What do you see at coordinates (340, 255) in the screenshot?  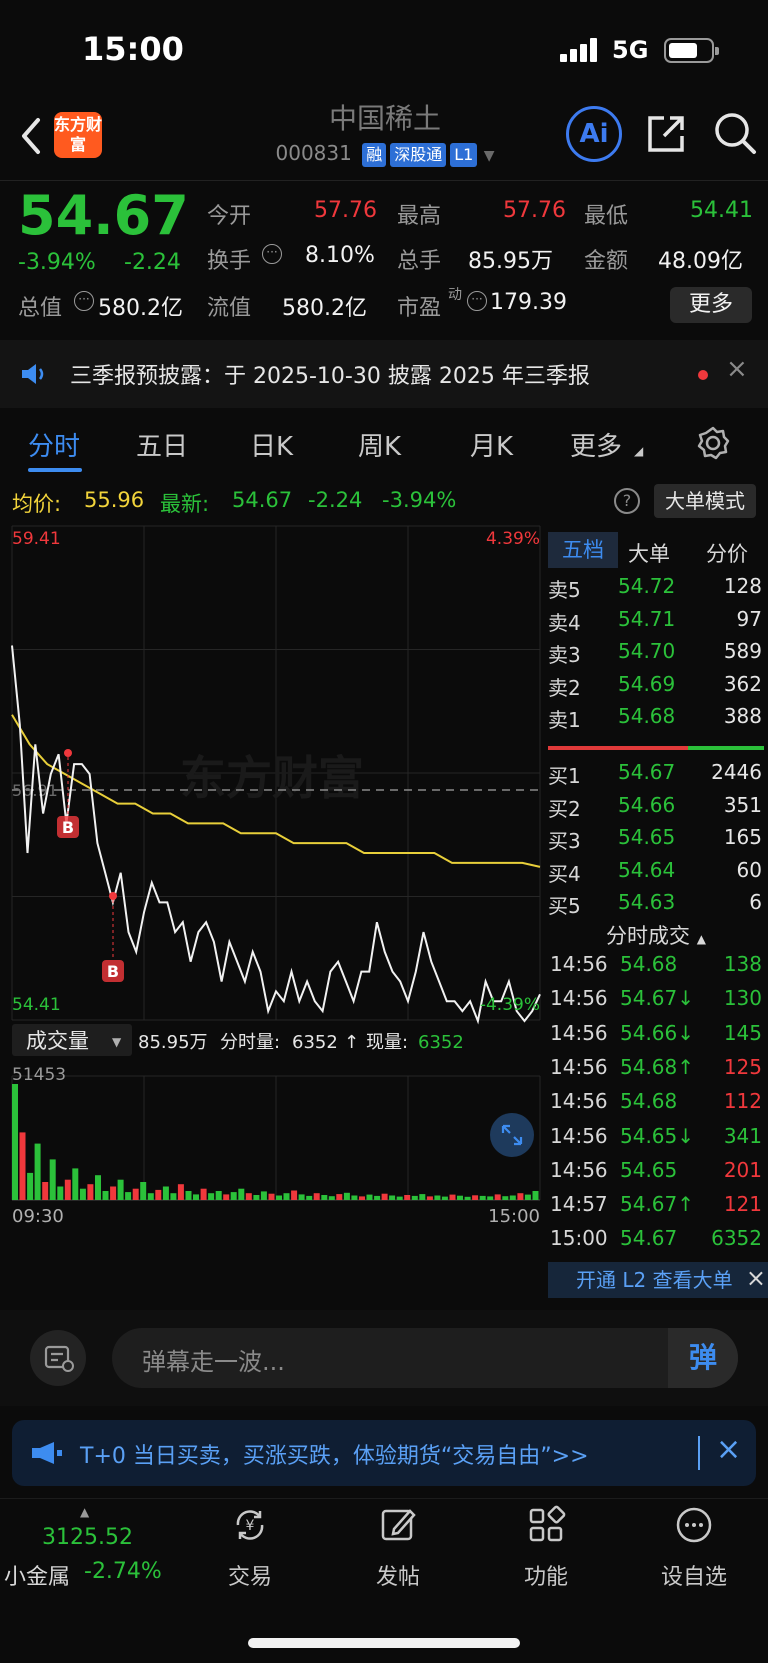 I see `turnover-value: 8.10%` at bounding box center [340, 255].